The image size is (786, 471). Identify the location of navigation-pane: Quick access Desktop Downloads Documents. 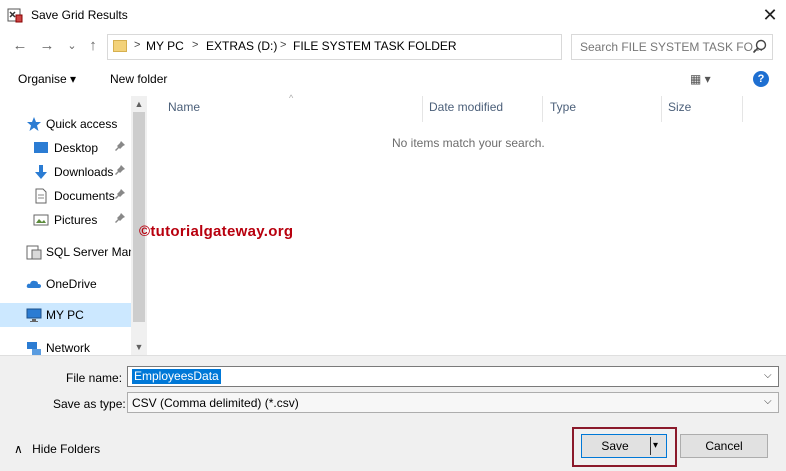
(65, 225).